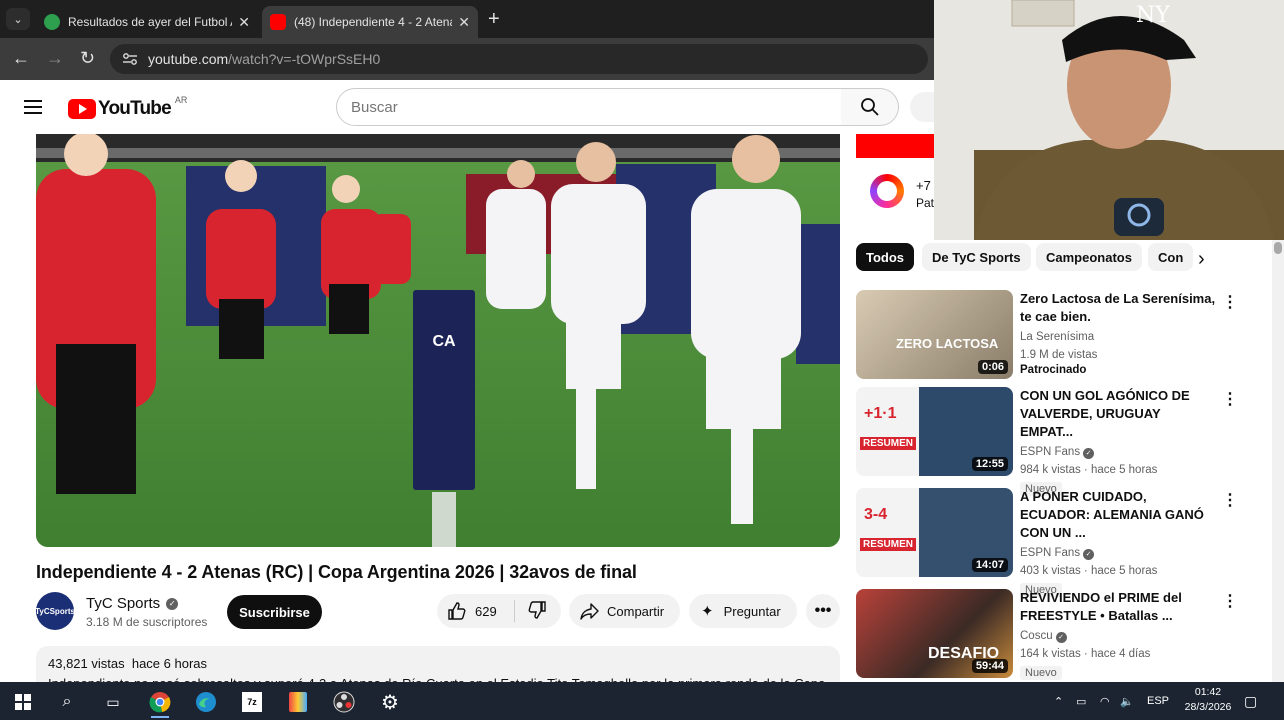 This screenshot has width=1284, height=720. Describe the element at coordinates (444, 341) in the screenshot. I see `svg-text: CA` at that location.